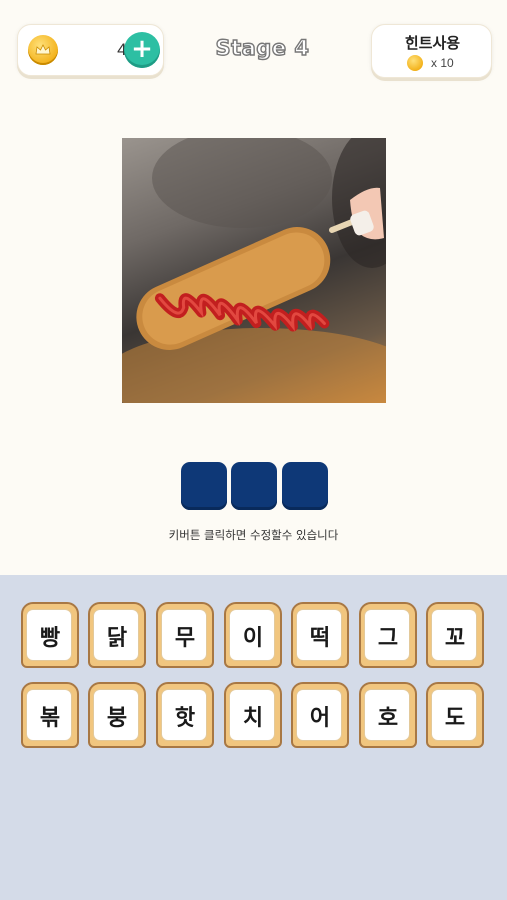  What do you see at coordinates (320, 638) in the screenshot?
I see `tile-letter: 떡` at bounding box center [320, 638].